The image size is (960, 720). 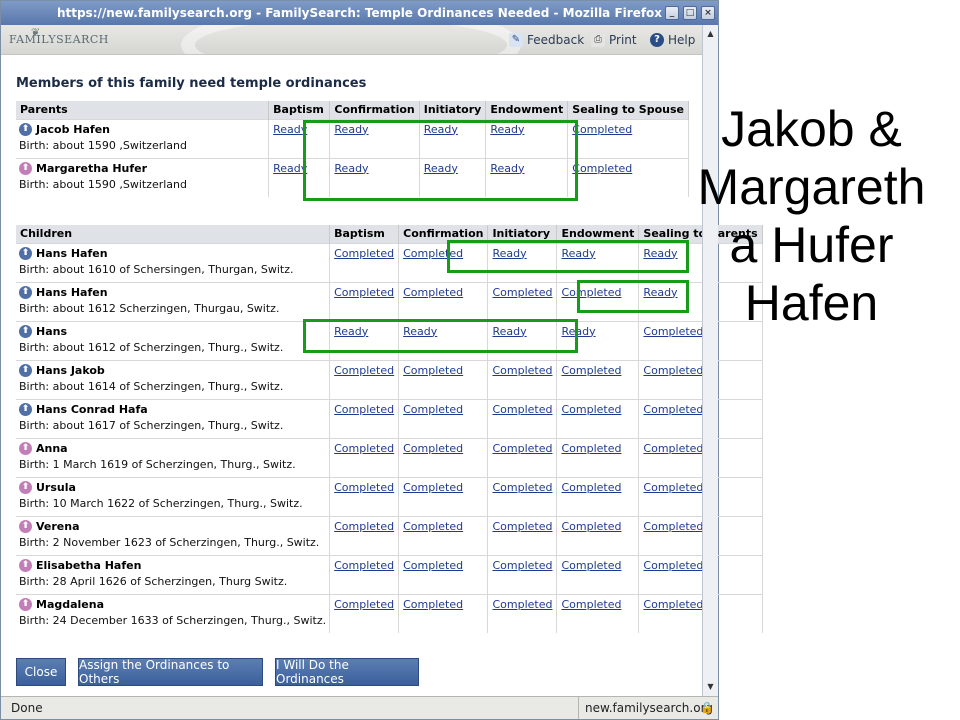 I want to click on person-name-line: ⬆ Anna, so click(x=172, y=448).